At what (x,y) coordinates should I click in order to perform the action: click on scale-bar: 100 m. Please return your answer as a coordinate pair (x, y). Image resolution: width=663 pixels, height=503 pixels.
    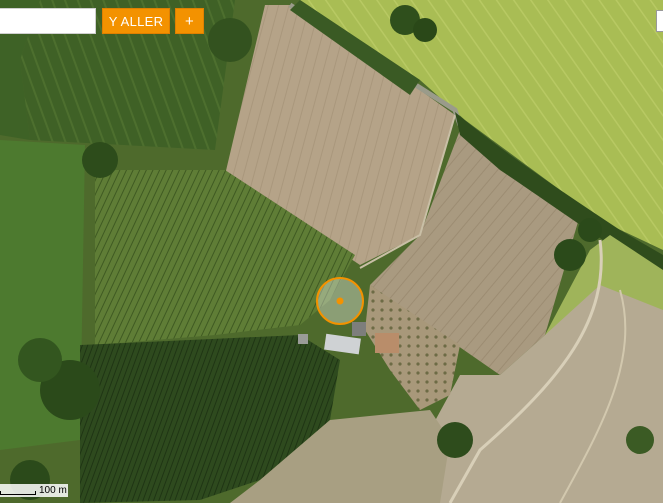
    Looking at the image, I should click on (34, 490).